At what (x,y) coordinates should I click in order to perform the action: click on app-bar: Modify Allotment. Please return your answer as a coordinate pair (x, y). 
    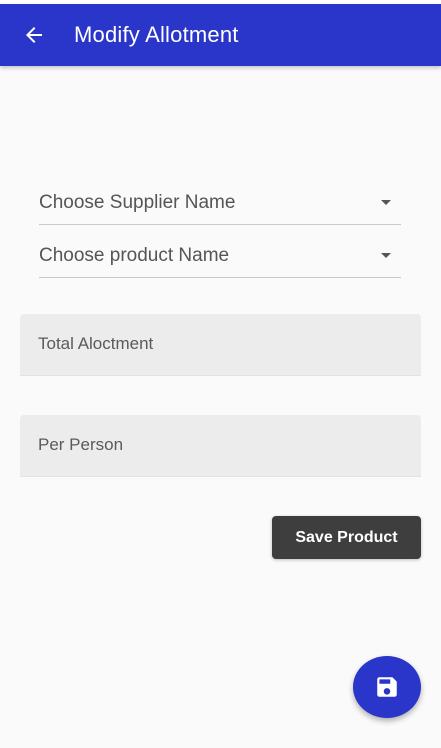
    Looking at the image, I should click on (220, 35).